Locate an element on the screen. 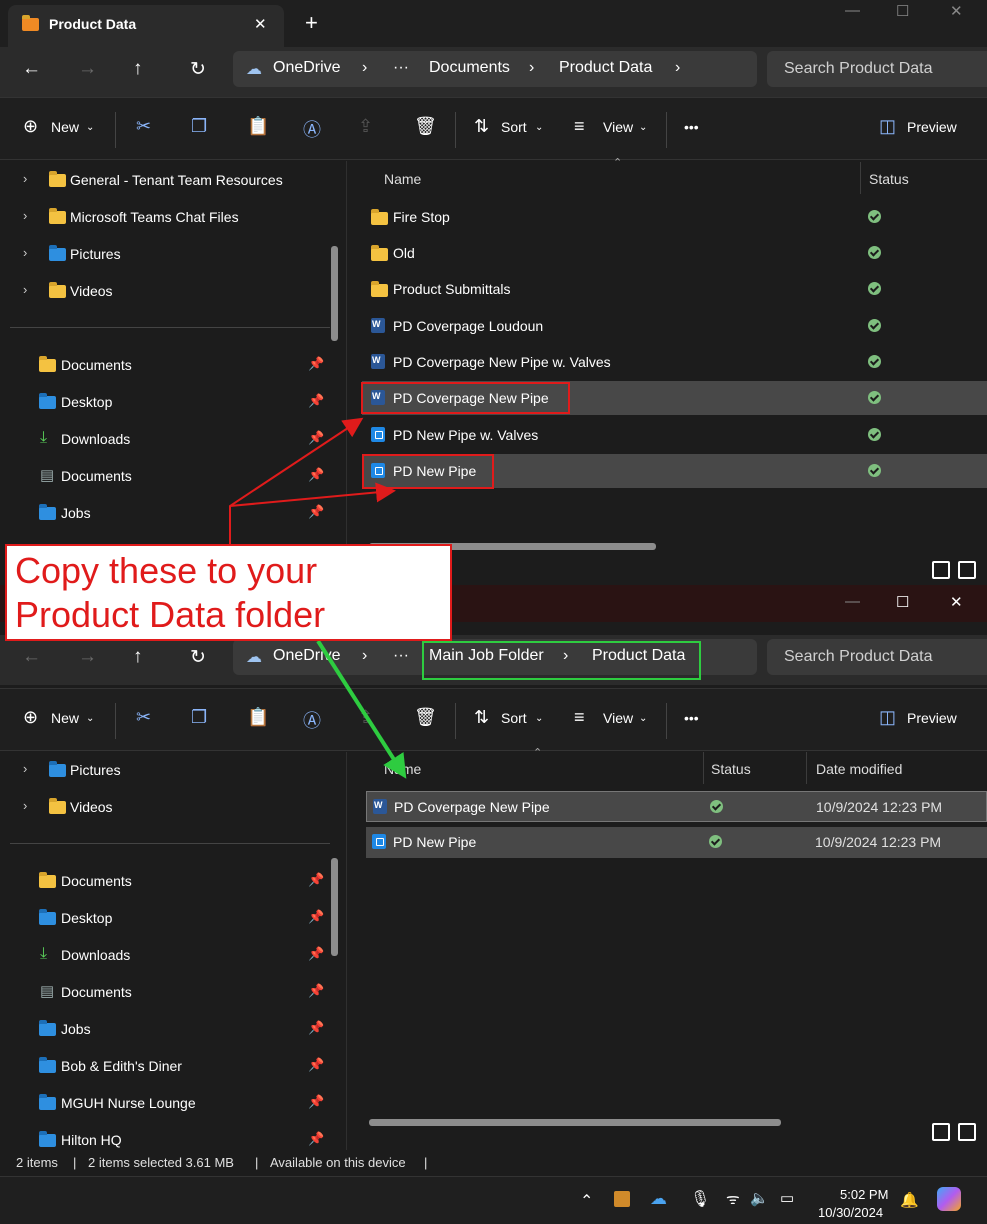 This screenshot has width=987, height=1224. sort-button: Sort is located at coordinates (514, 718).